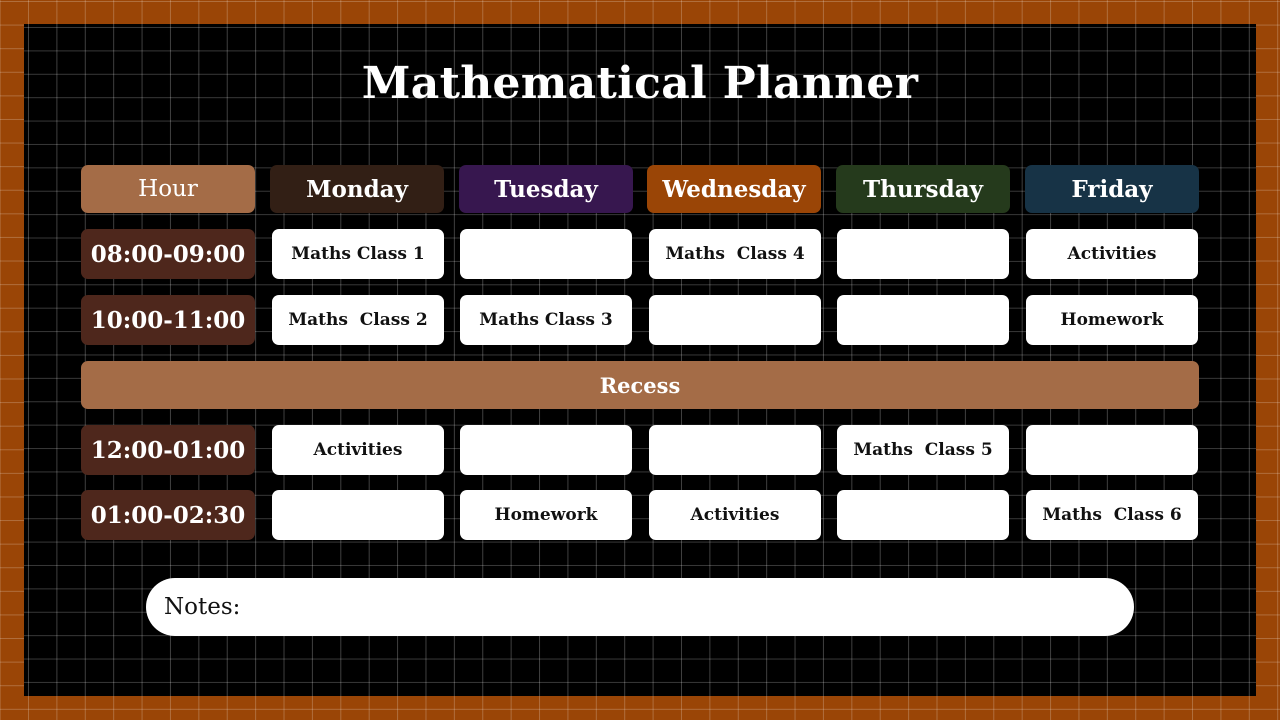 The height and width of the screenshot is (720, 1280). Describe the element at coordinates (1112, 515) in the screenshot. I see `slot-friday: Maths Class 6` at that location.